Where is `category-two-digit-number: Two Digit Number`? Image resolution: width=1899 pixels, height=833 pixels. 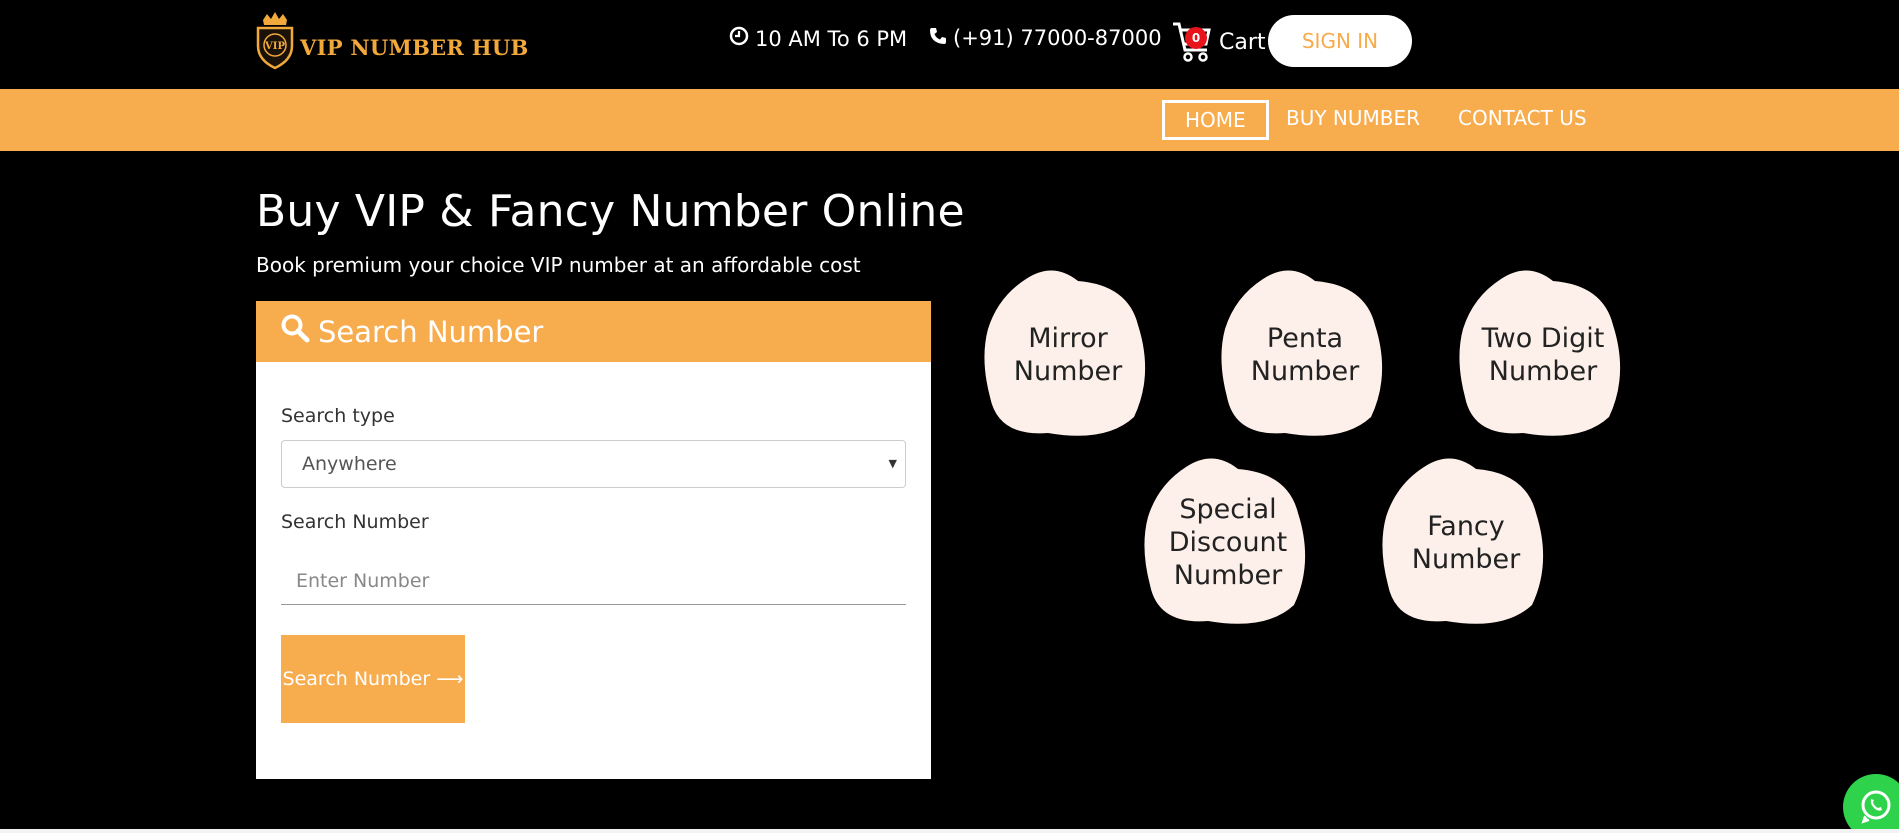
category-two-digit-number: Two Digit Number is located at coordinates (1543, 354).